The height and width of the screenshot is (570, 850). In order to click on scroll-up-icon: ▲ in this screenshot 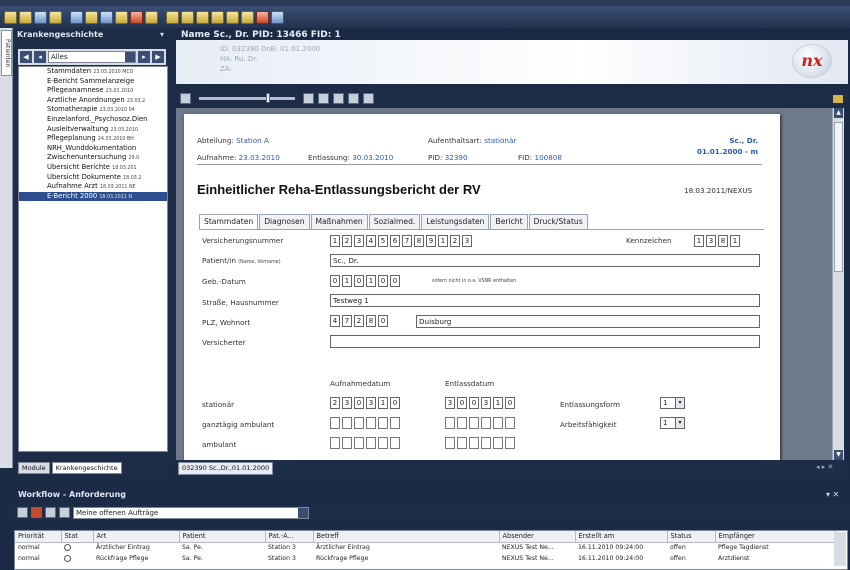, I will do `click(838, 113)`.